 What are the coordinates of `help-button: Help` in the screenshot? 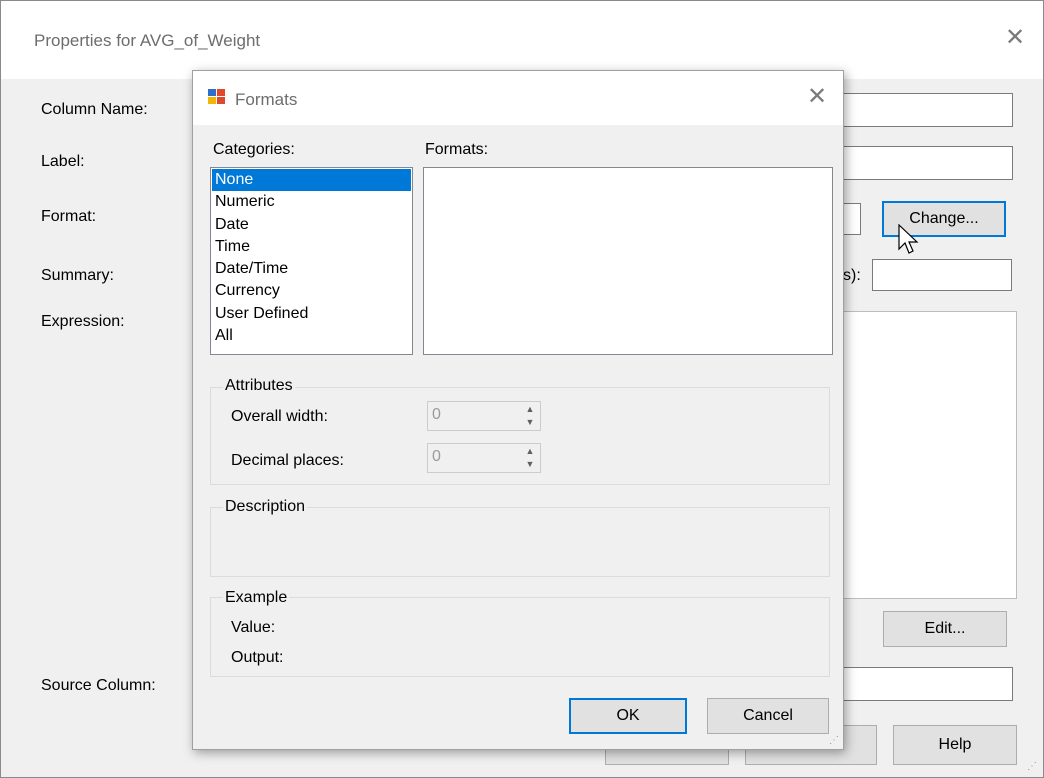 It's located at (955, 745).